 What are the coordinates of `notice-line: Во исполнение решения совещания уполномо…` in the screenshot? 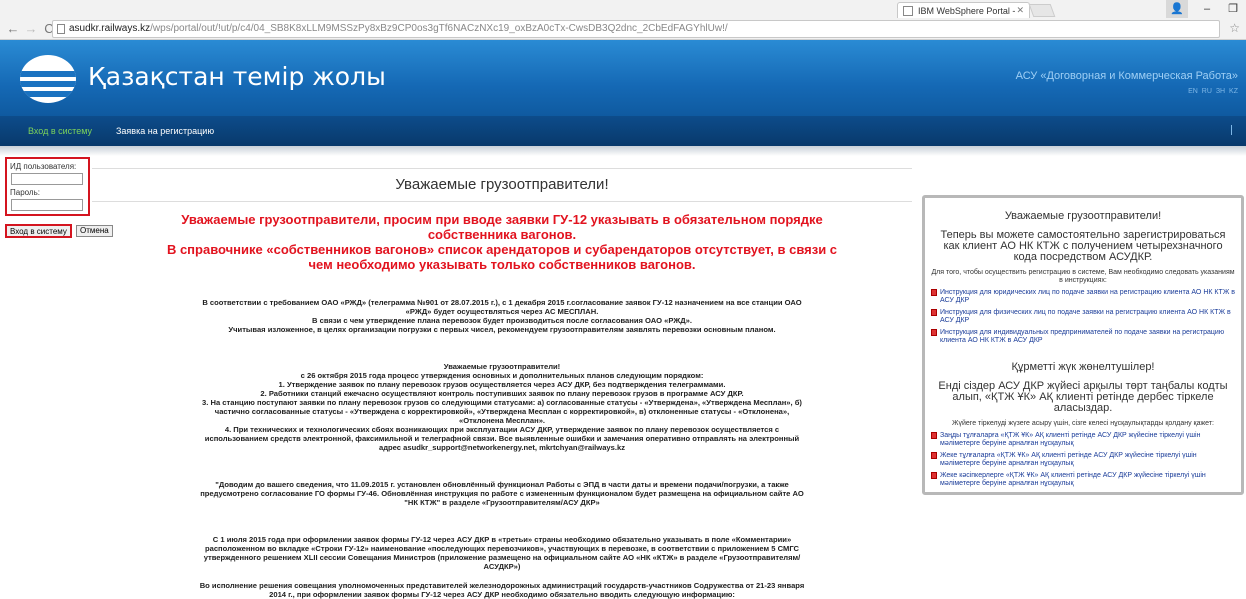 It's located at (502, 585).